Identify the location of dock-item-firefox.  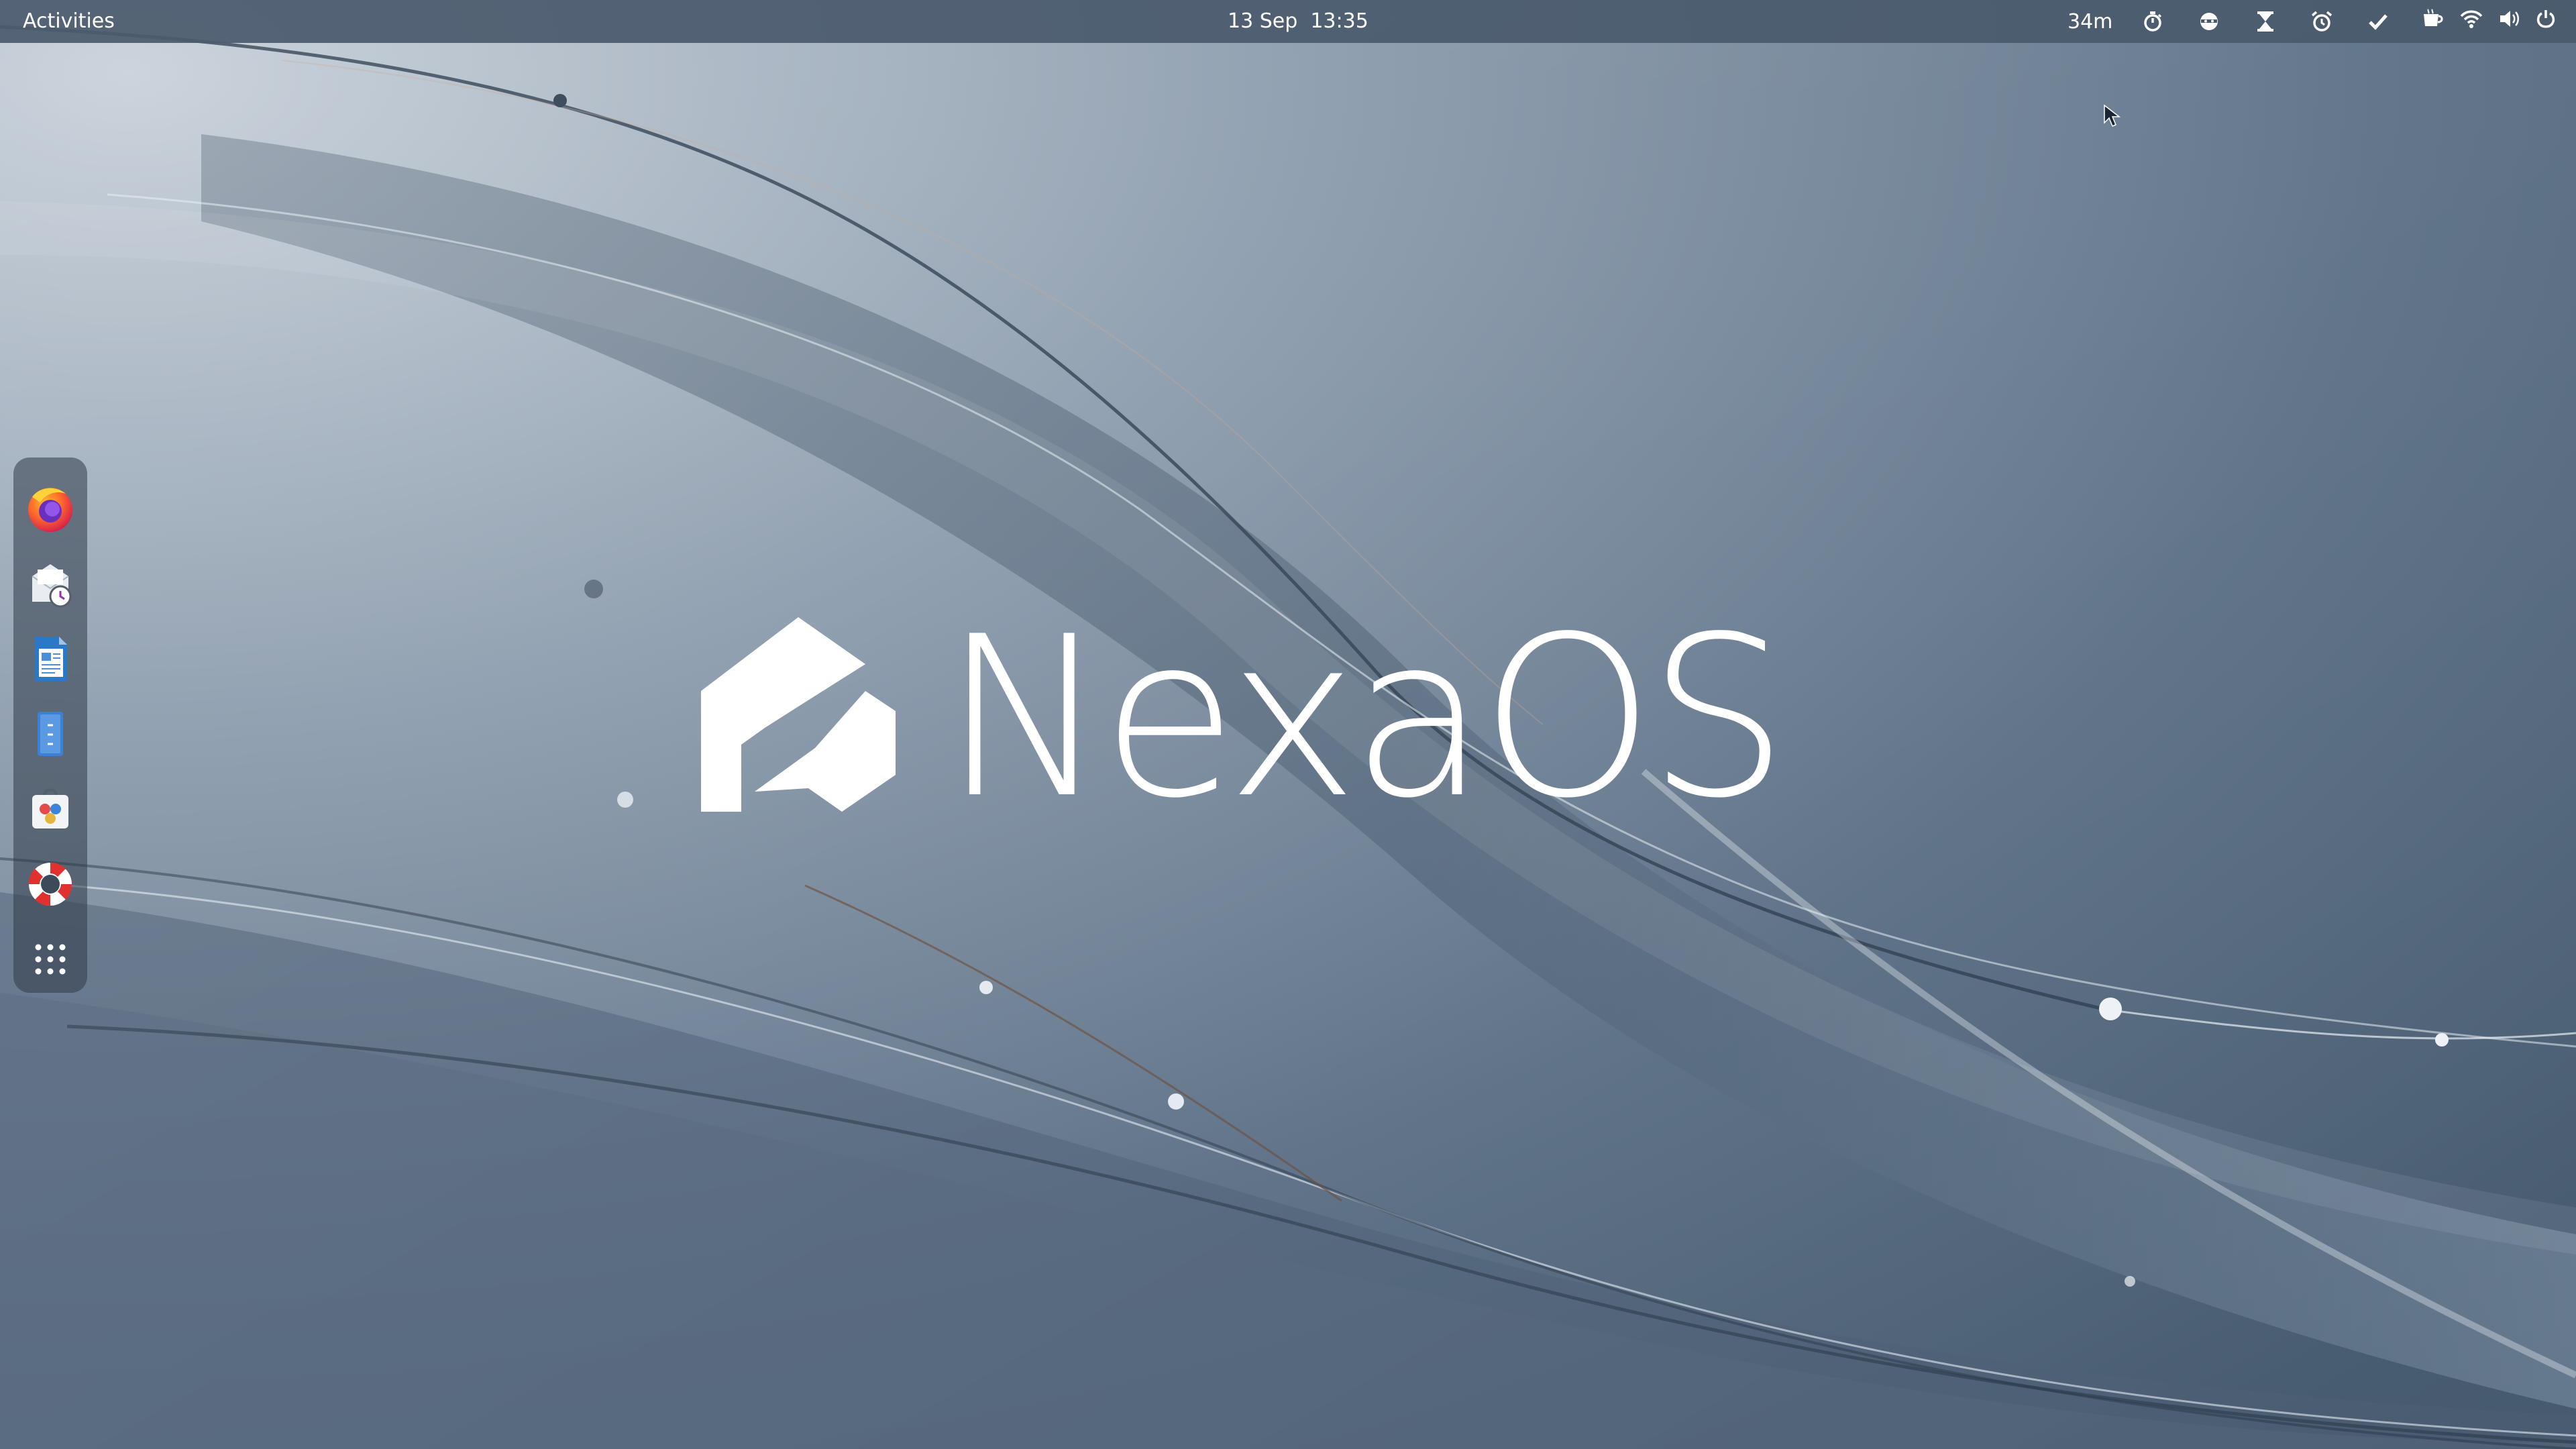
(50, 508).